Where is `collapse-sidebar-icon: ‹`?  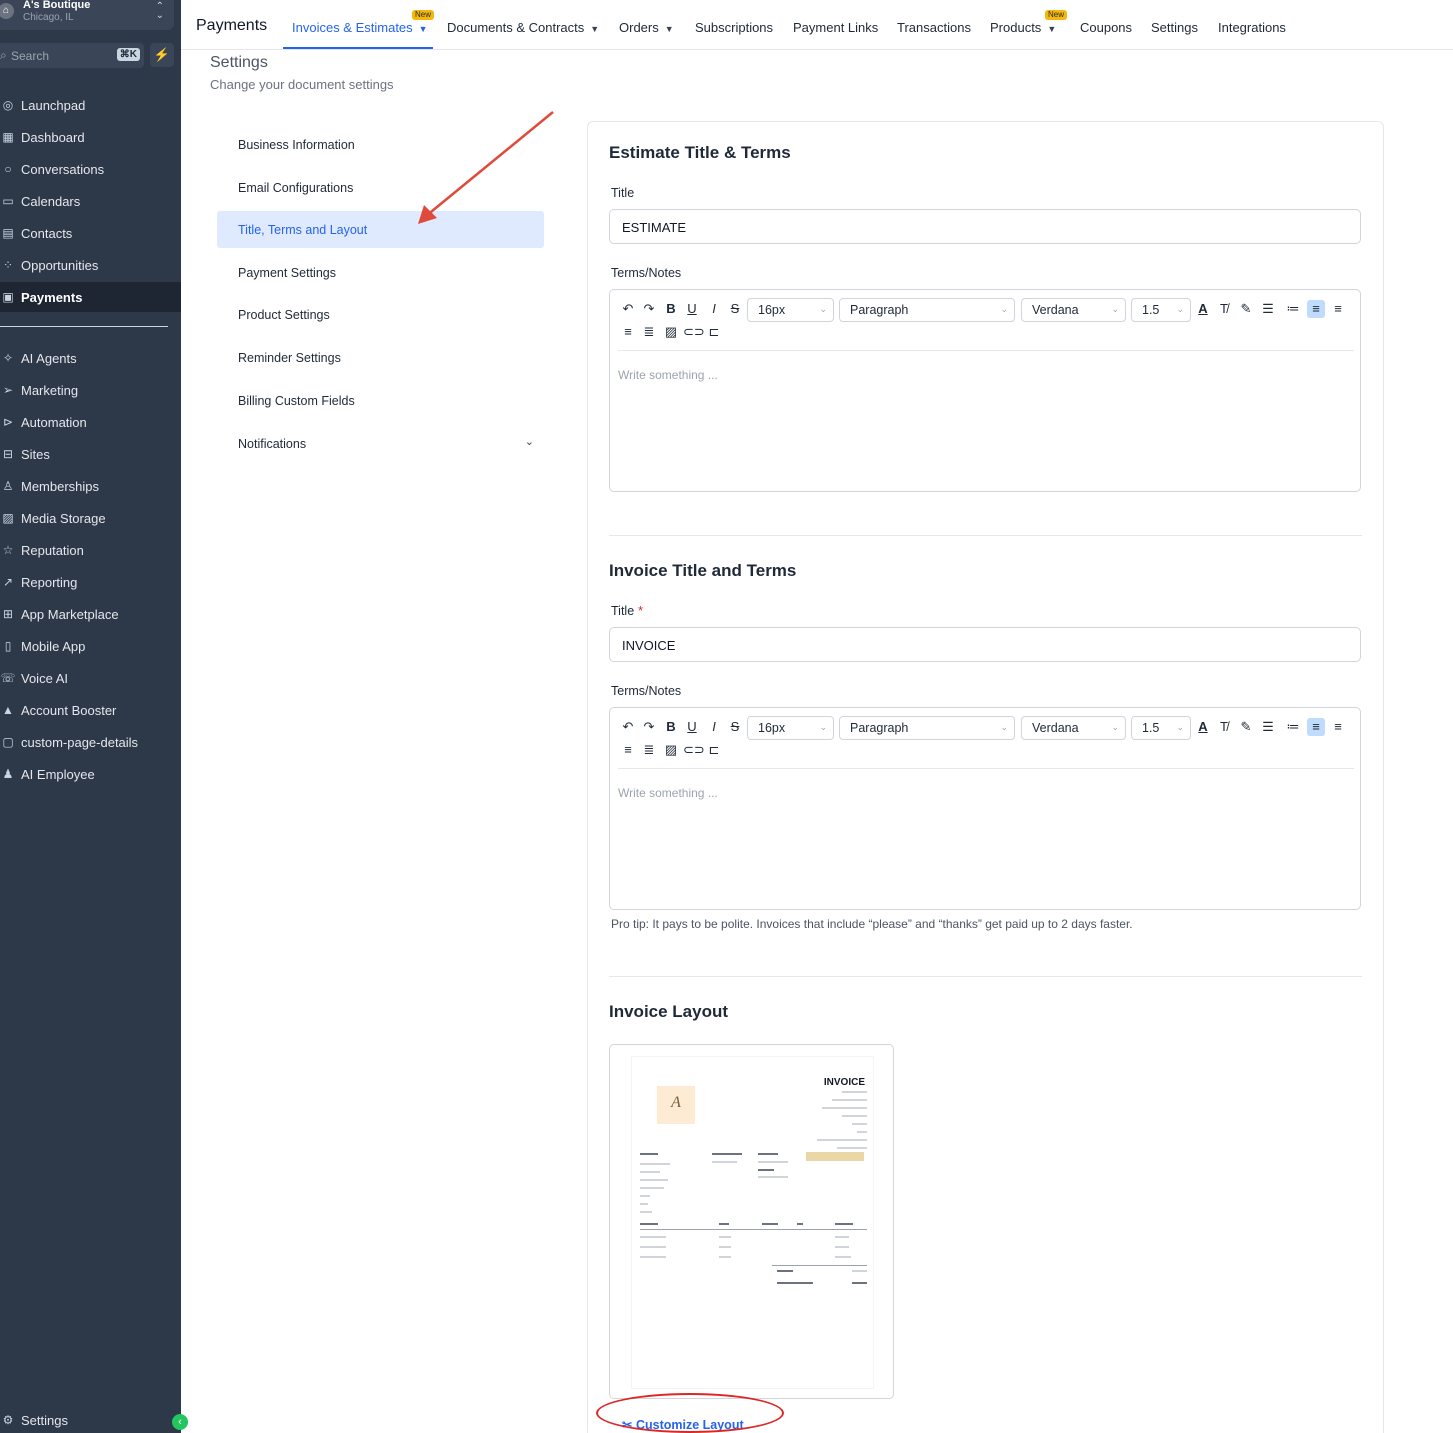
collapse-sidebar-icon: ‹ is located at coordinates (180, 1422).